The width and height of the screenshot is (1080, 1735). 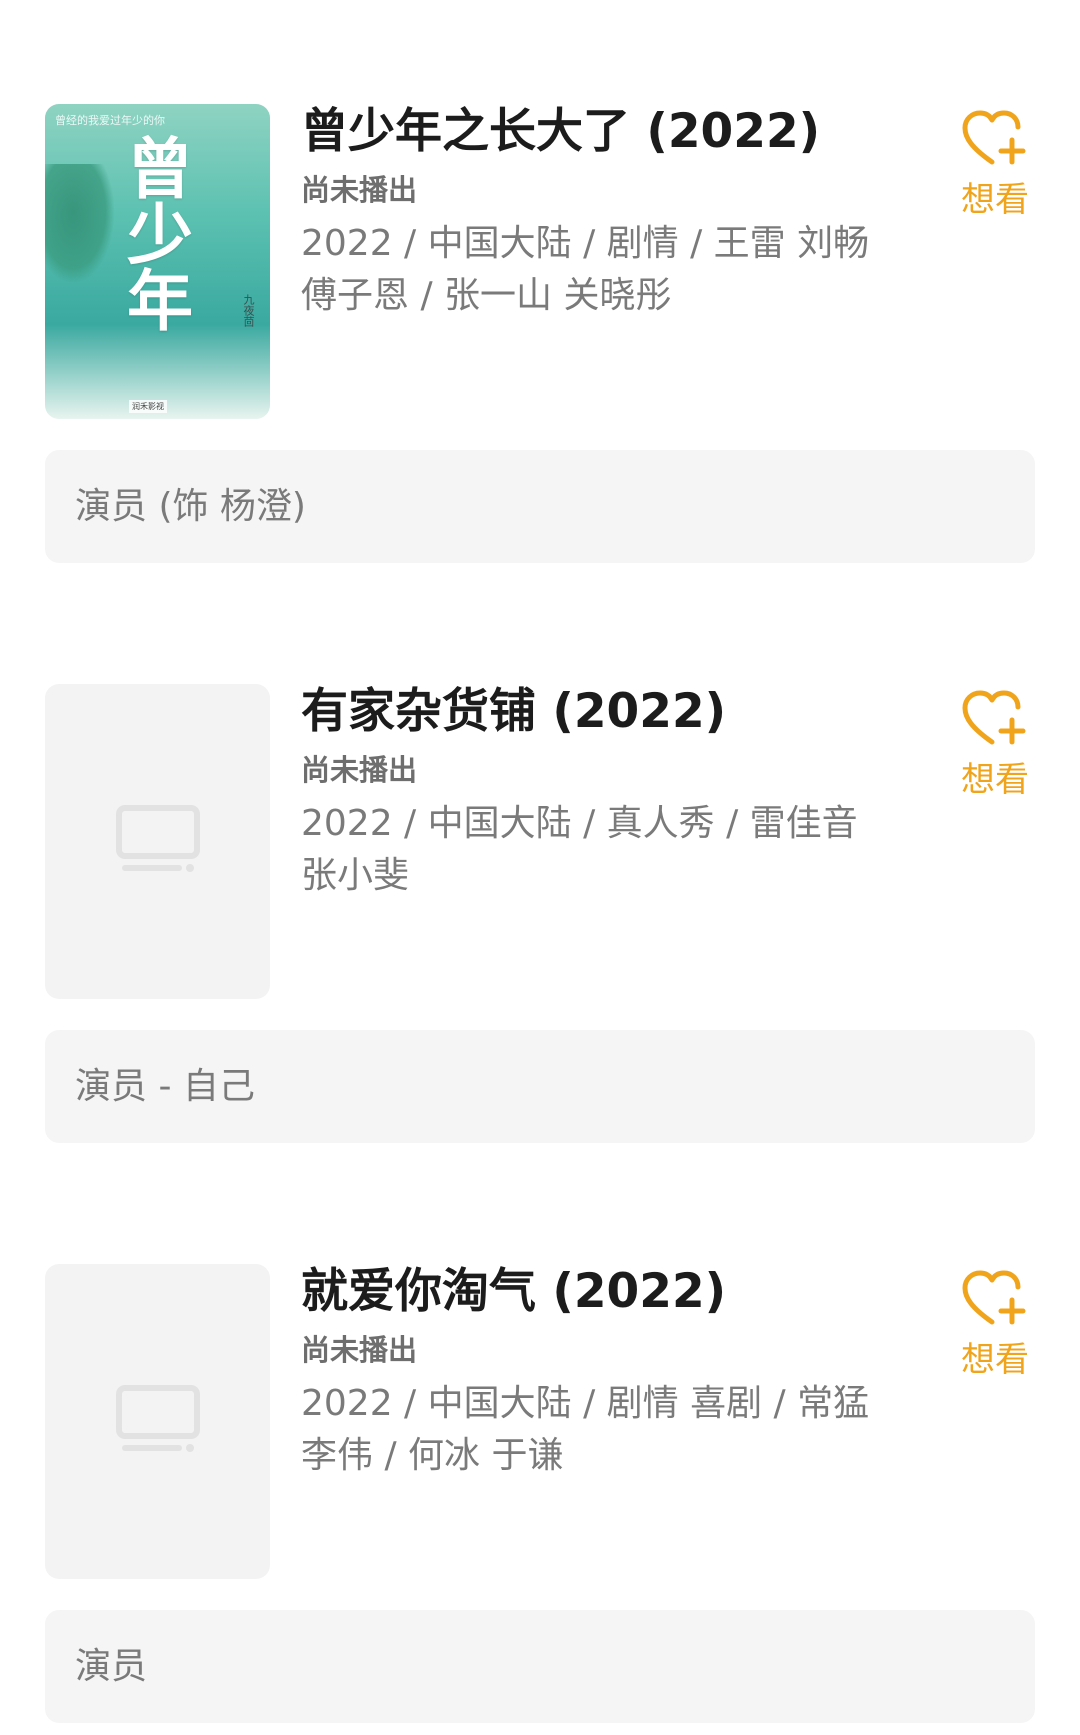 What do you see at coordinates (148, 406) in the screenshot?
I see `poster-logo: 润禾影视` at bounding box center [148, 406].